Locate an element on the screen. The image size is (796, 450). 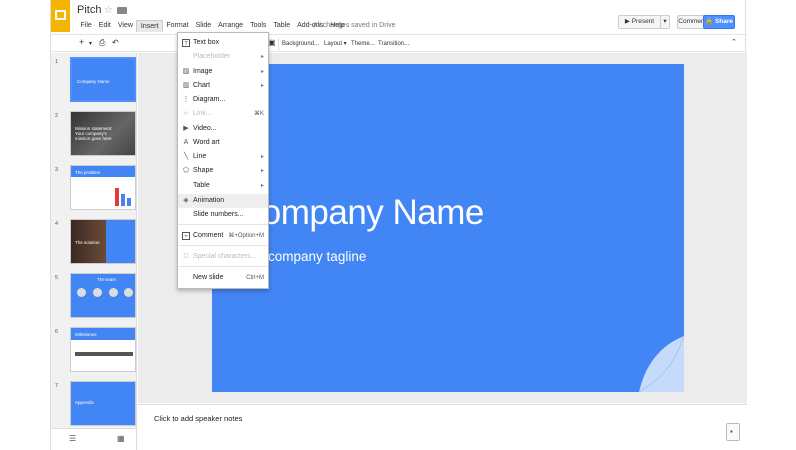
slide-thumbnail-6: Milestones is located at coordinates (103, 349).